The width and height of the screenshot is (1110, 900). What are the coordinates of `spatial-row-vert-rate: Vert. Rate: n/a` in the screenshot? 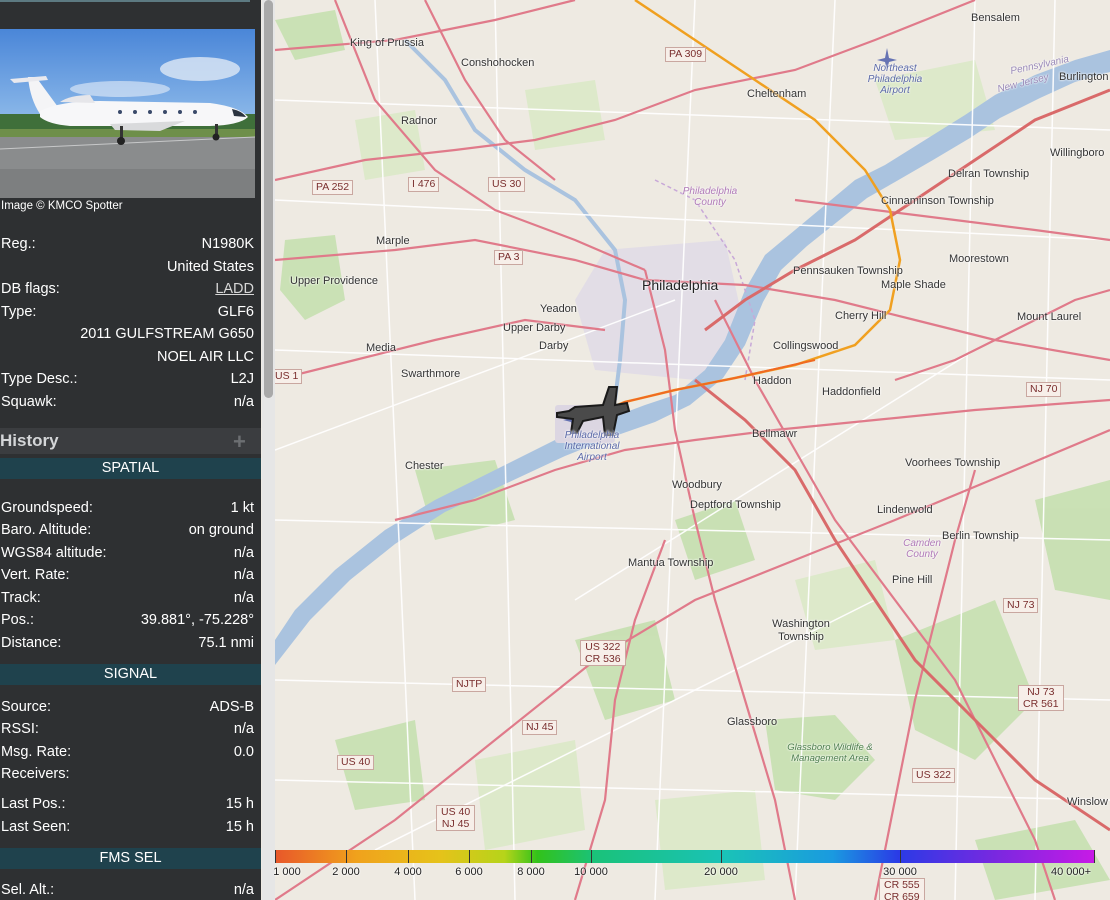 It's located at (127, 575).